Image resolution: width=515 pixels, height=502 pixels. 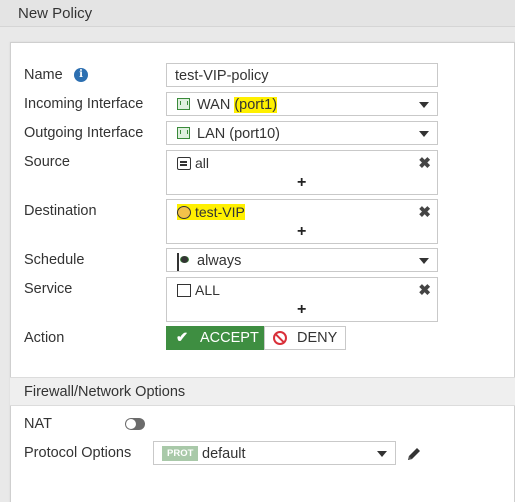 What do you see at coordinates (184, 212) in the screenshot?
I see `vip-icon` at bounding box center [184, 212].